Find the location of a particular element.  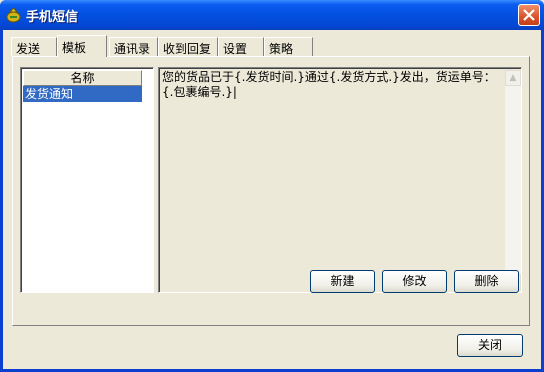

tab-settings: 设置 is located at coordinates (241, 46).